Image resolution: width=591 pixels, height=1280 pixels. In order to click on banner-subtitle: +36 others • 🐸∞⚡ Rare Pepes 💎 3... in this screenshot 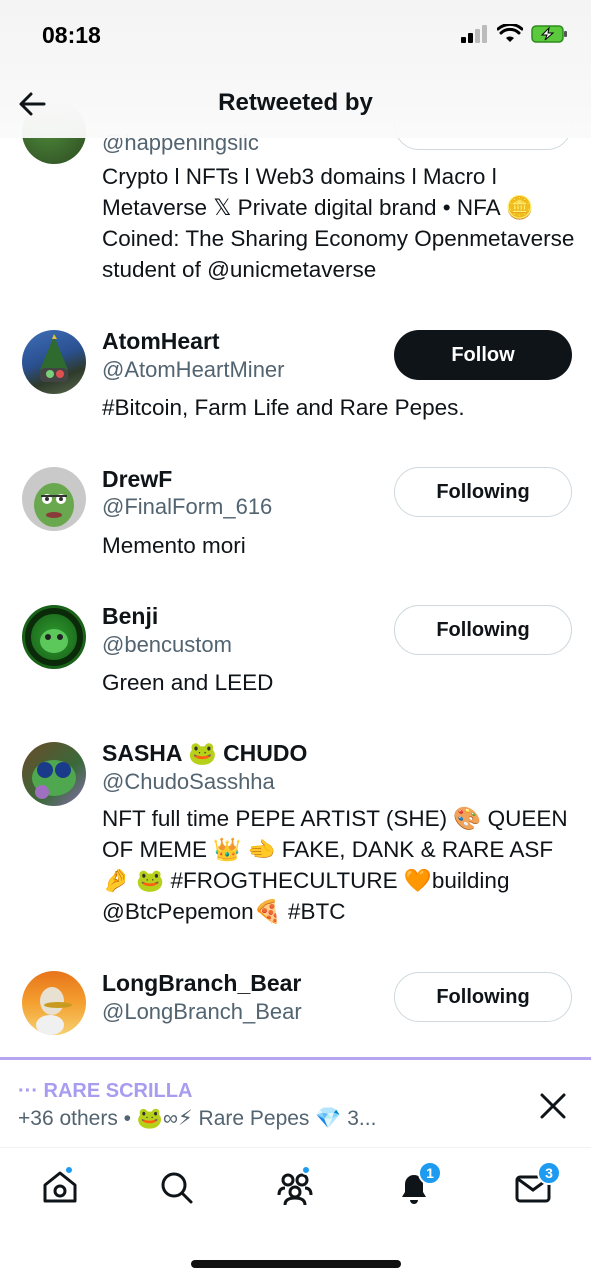, I will do `click(197, 1118)`.